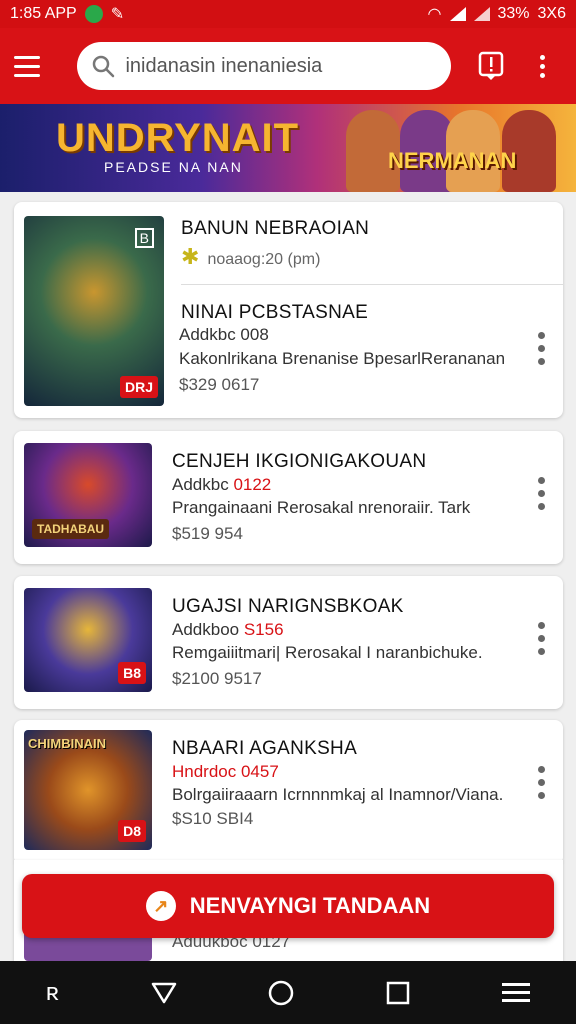  What do you see at coordinates (160, 906) in the screenshot?
I see `arrow-icon: ↗` at bounding box center [160, 906].